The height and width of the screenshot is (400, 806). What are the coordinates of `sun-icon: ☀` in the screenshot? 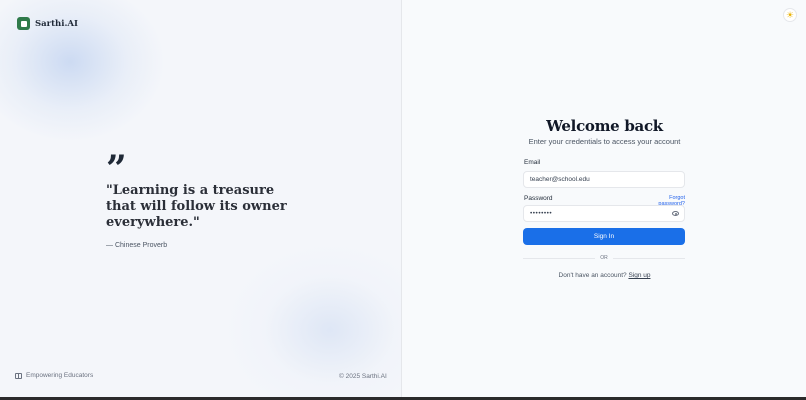 It's located at (790, 14).